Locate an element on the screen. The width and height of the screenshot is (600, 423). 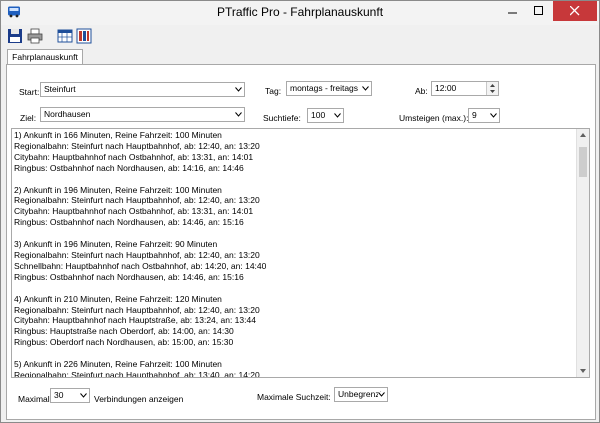
suchzeit-select: Unbegrenzt is located at coordinates (361, 394).